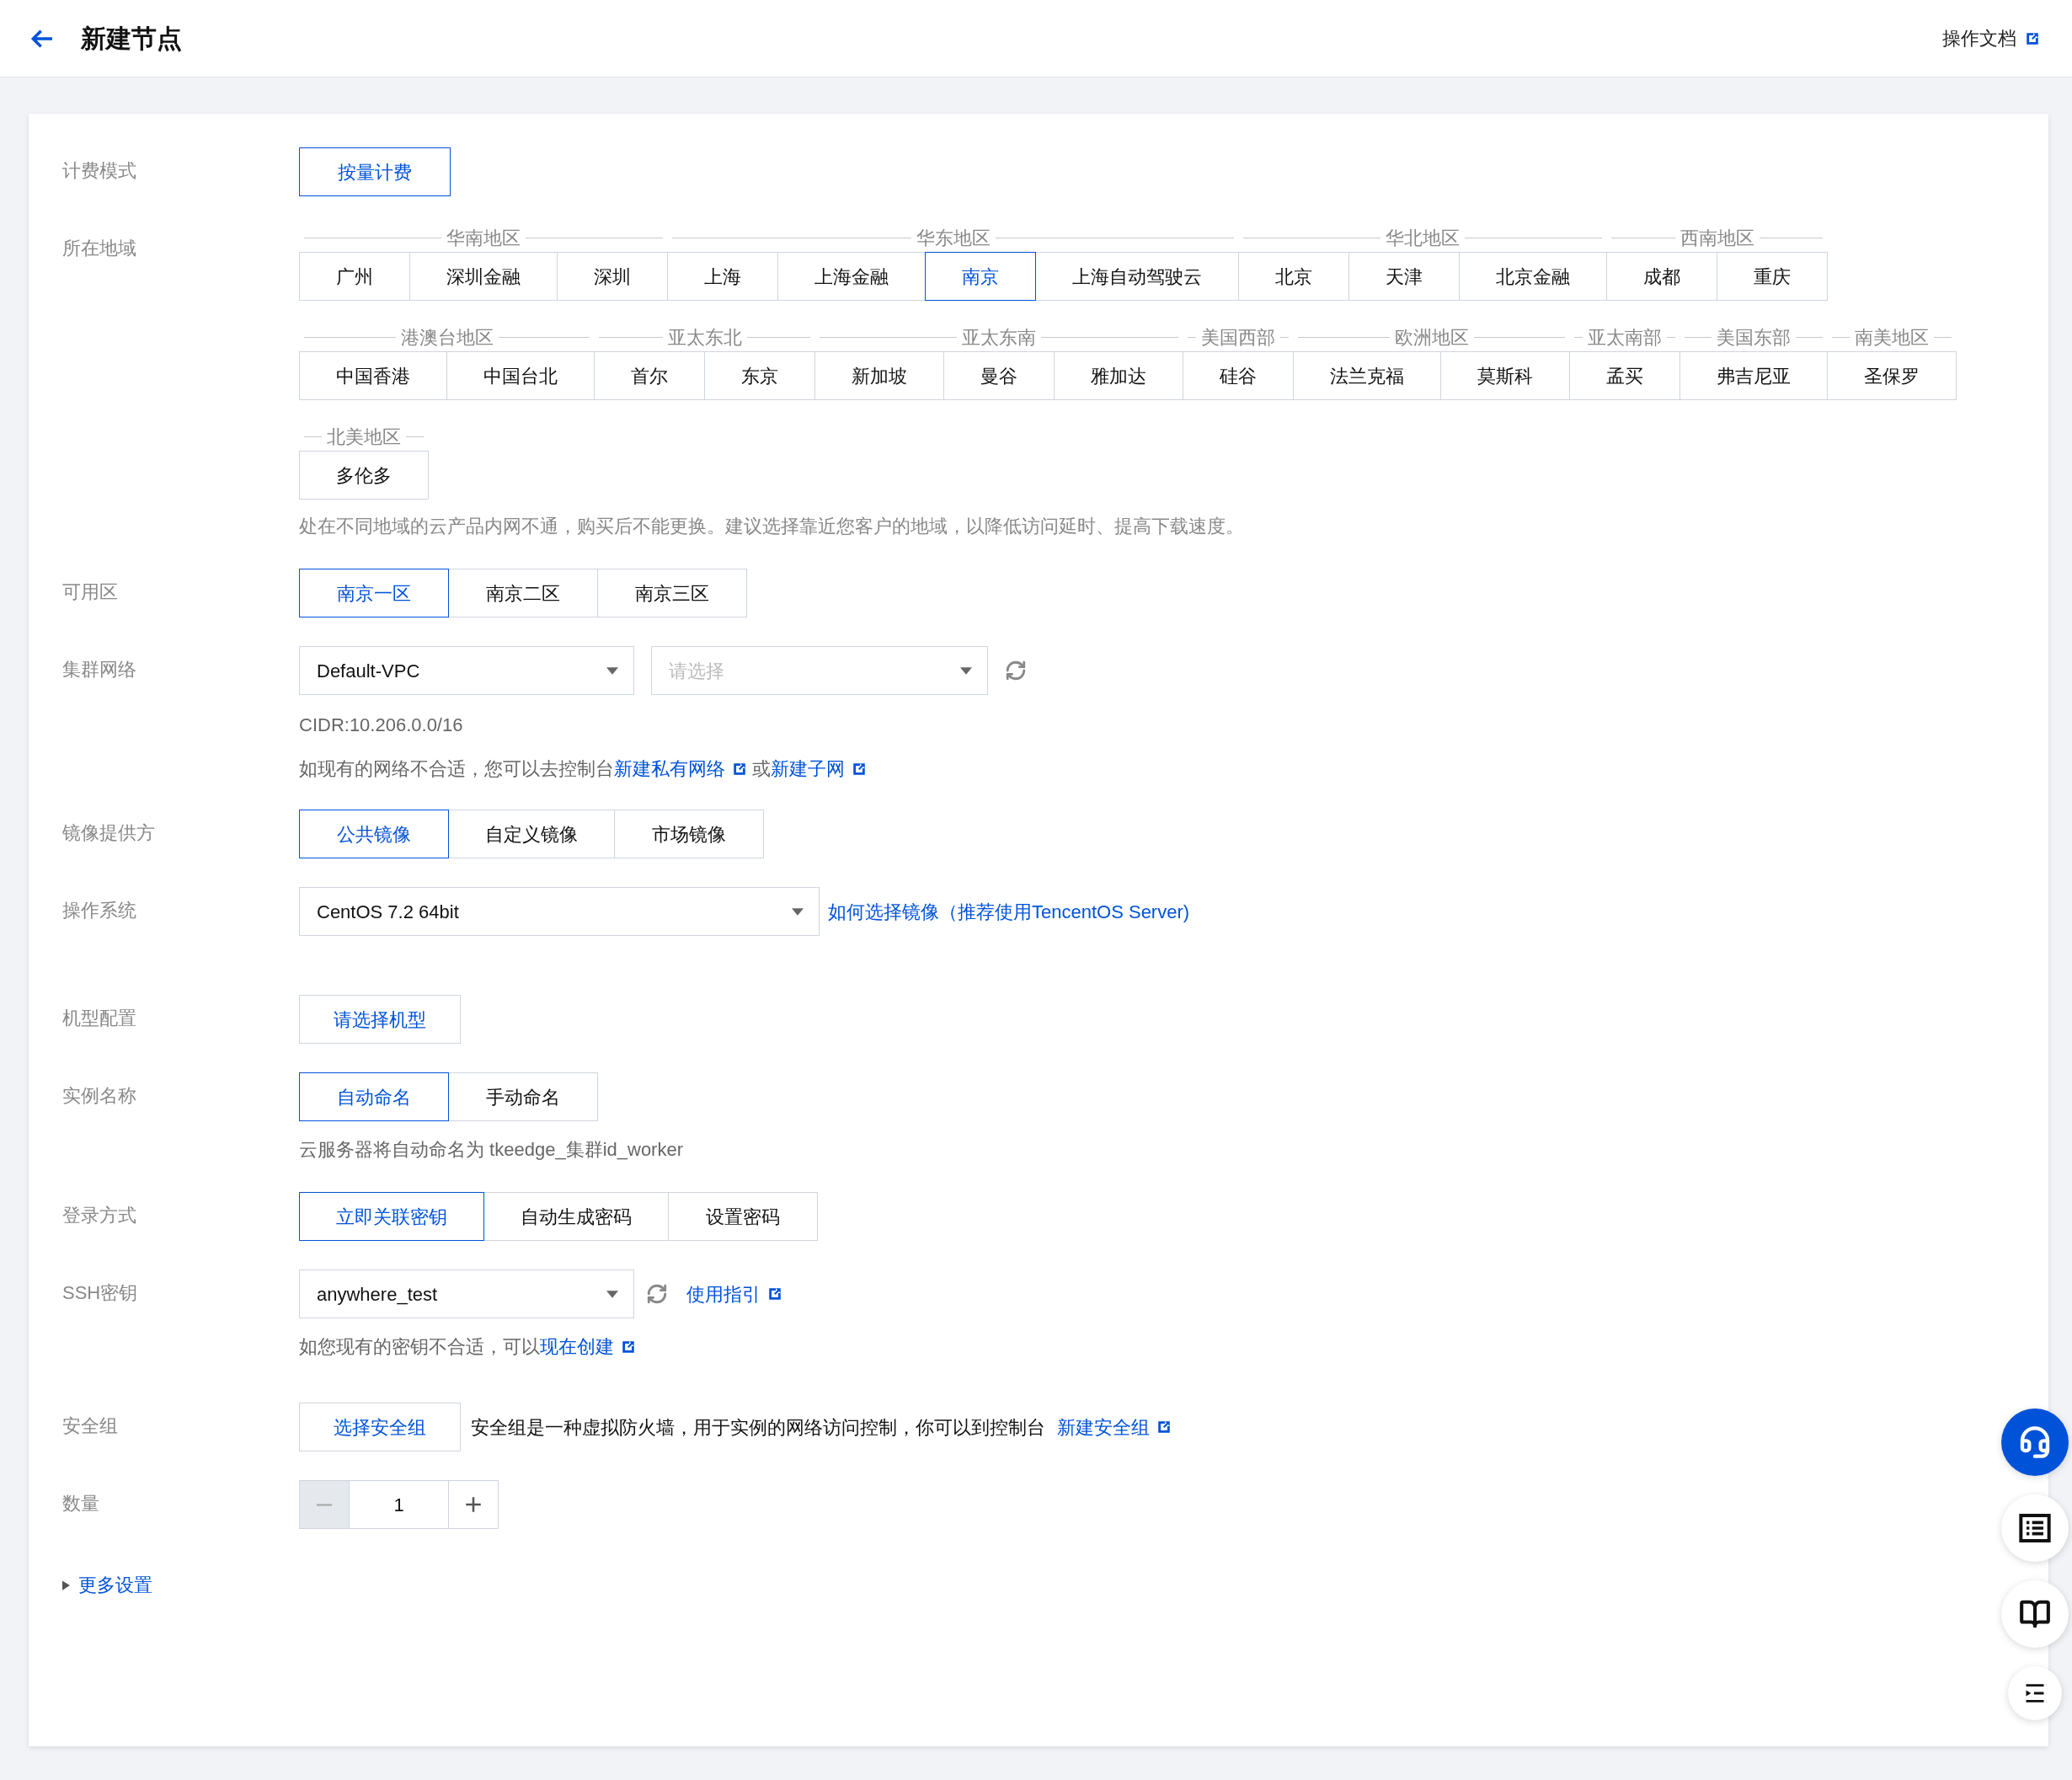 Image resolution: width=2072 pixels, height=1780 pixels. What do you see at coordinates (758, 1427) in the screenshot?
I see `security-description: 安全组是一种虚拟防火墙，用于实例的网络访问控制，你可以到控制台` at bounding box center [758, 1427].